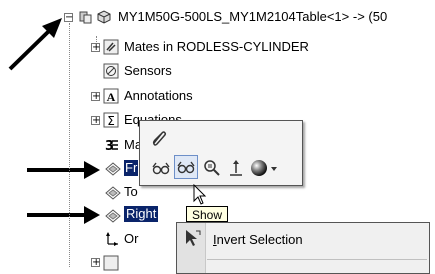  What do you see at coordinates (131, 192) in the screenshot?
I see `tree-item-top-plane: To` at bounding box center [131, 192].